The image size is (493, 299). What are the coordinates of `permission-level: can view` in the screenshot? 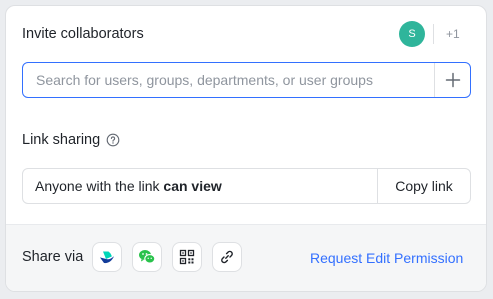 It's located at (192, 186).